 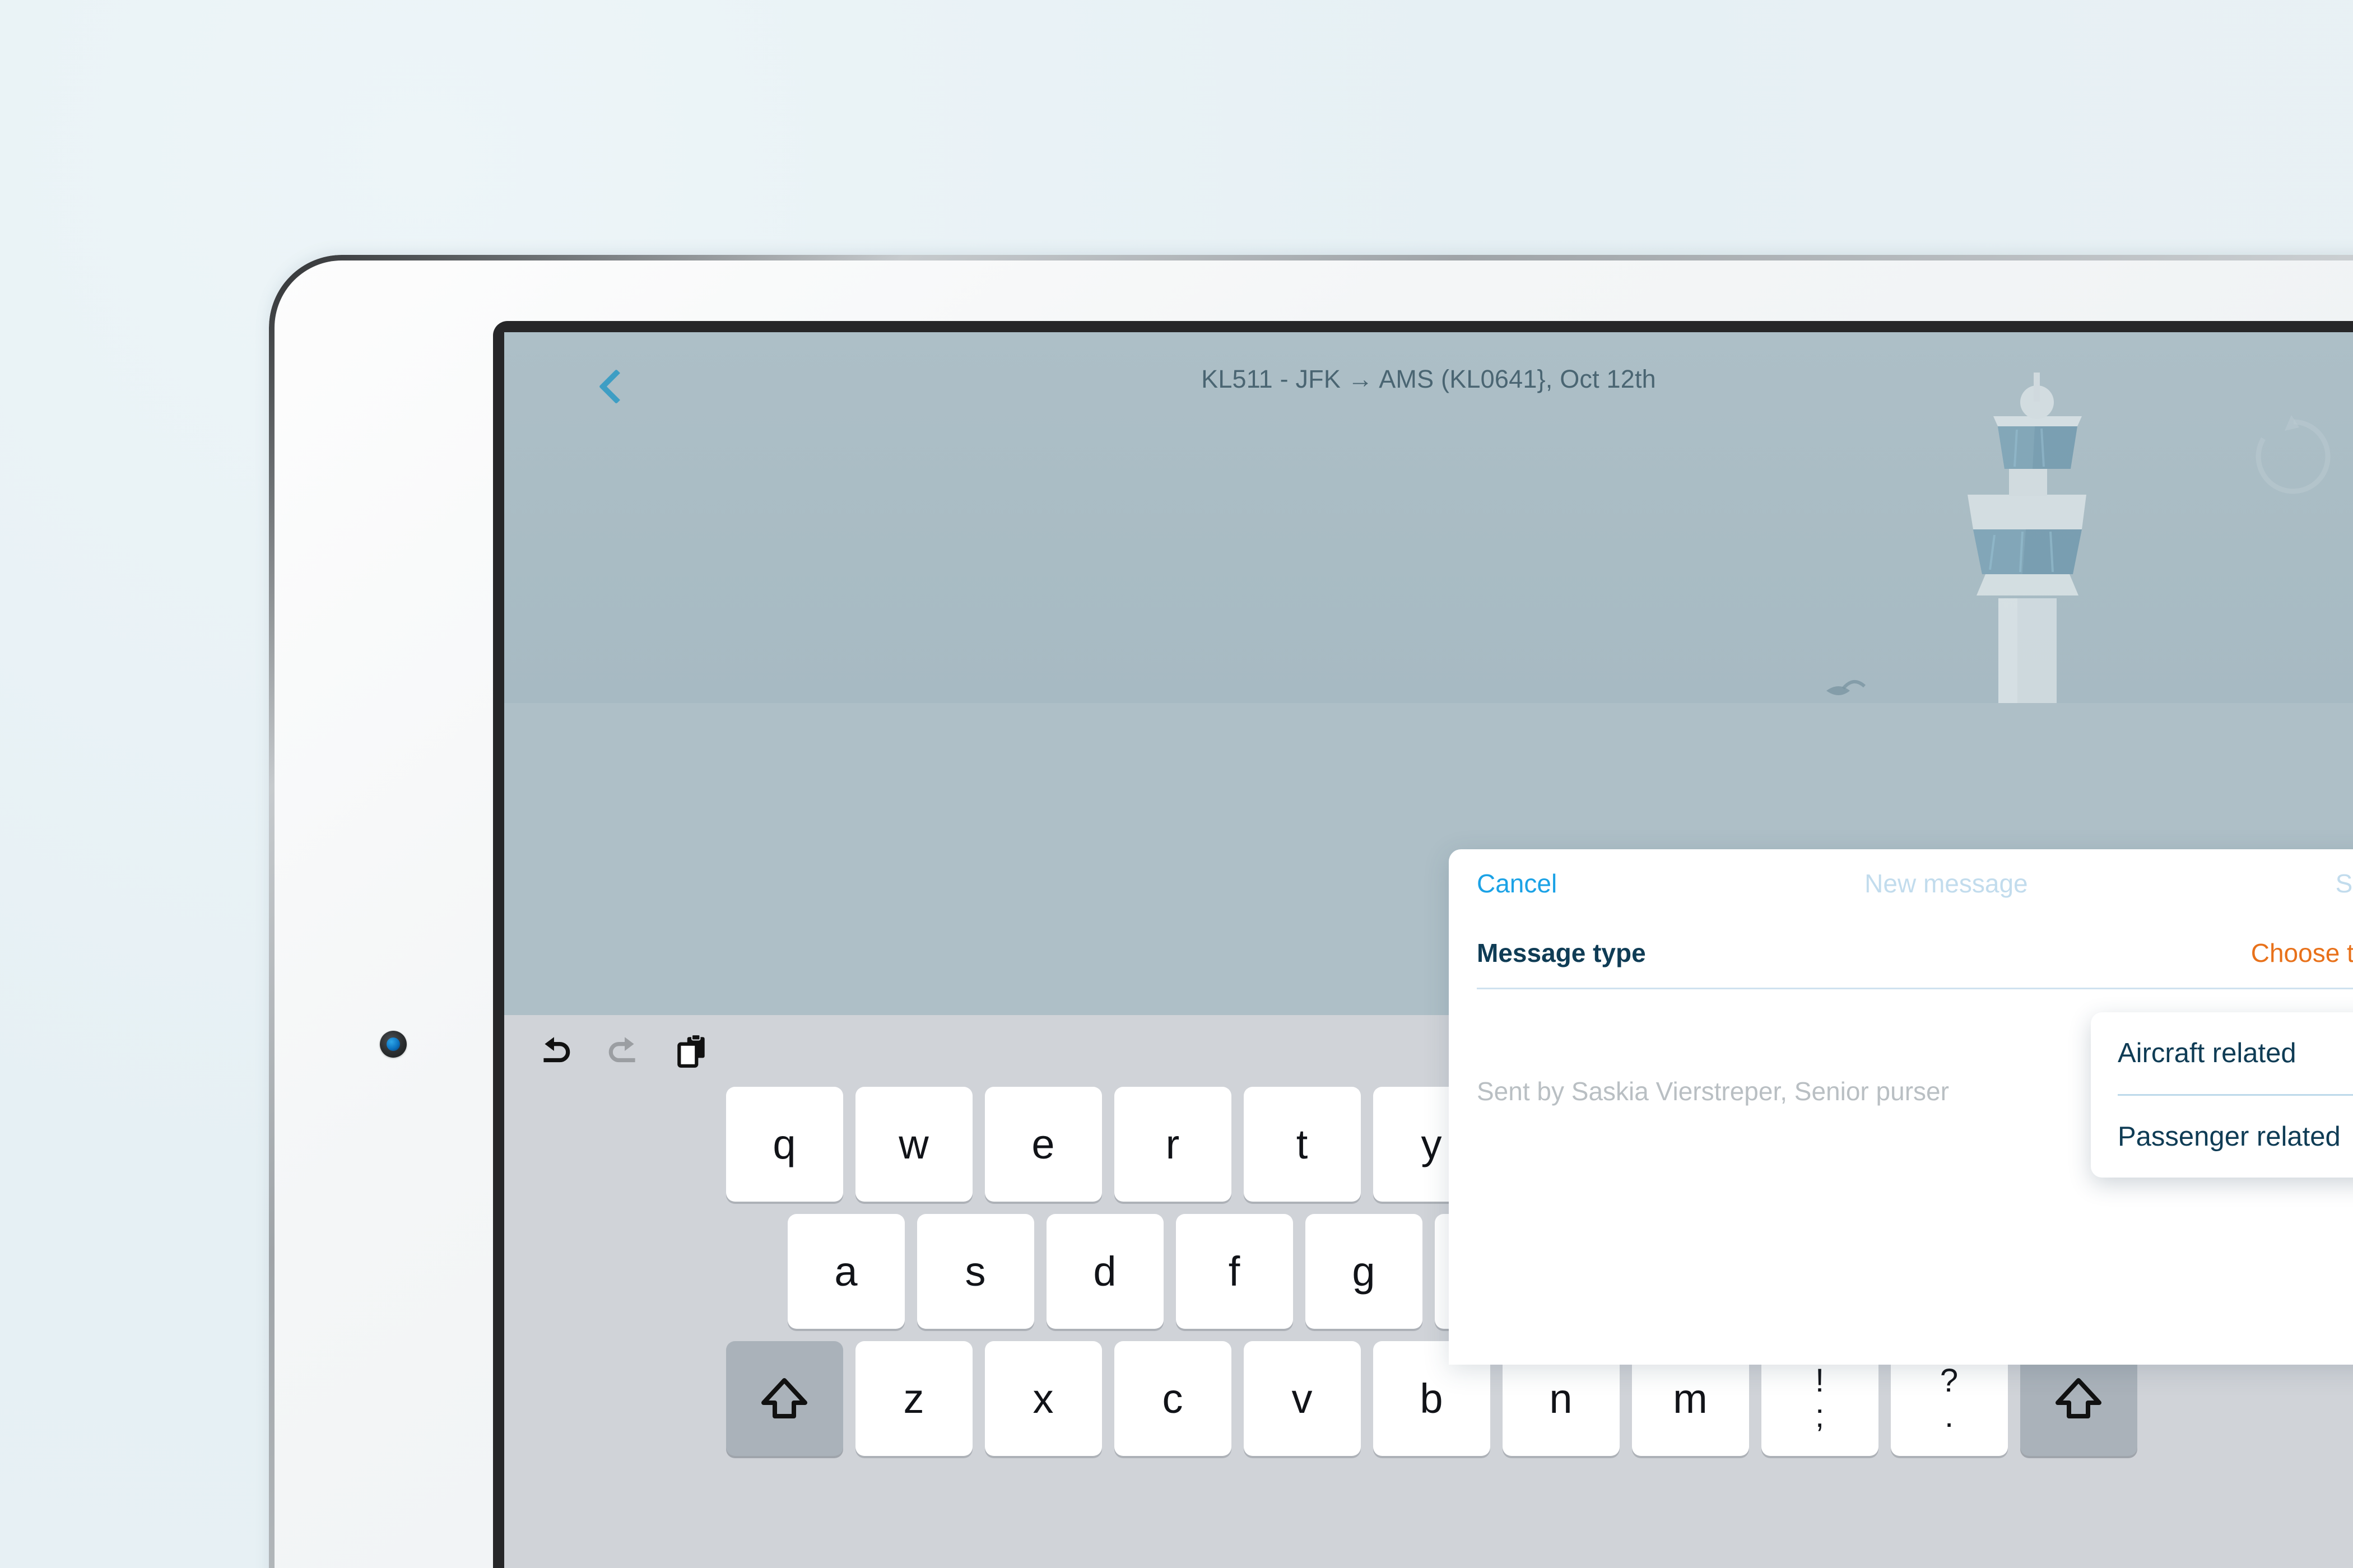 What do you see at coordinates (784, 1144) in the screenshot?
I see `key-q: q` at bounding box center [784, 1144].